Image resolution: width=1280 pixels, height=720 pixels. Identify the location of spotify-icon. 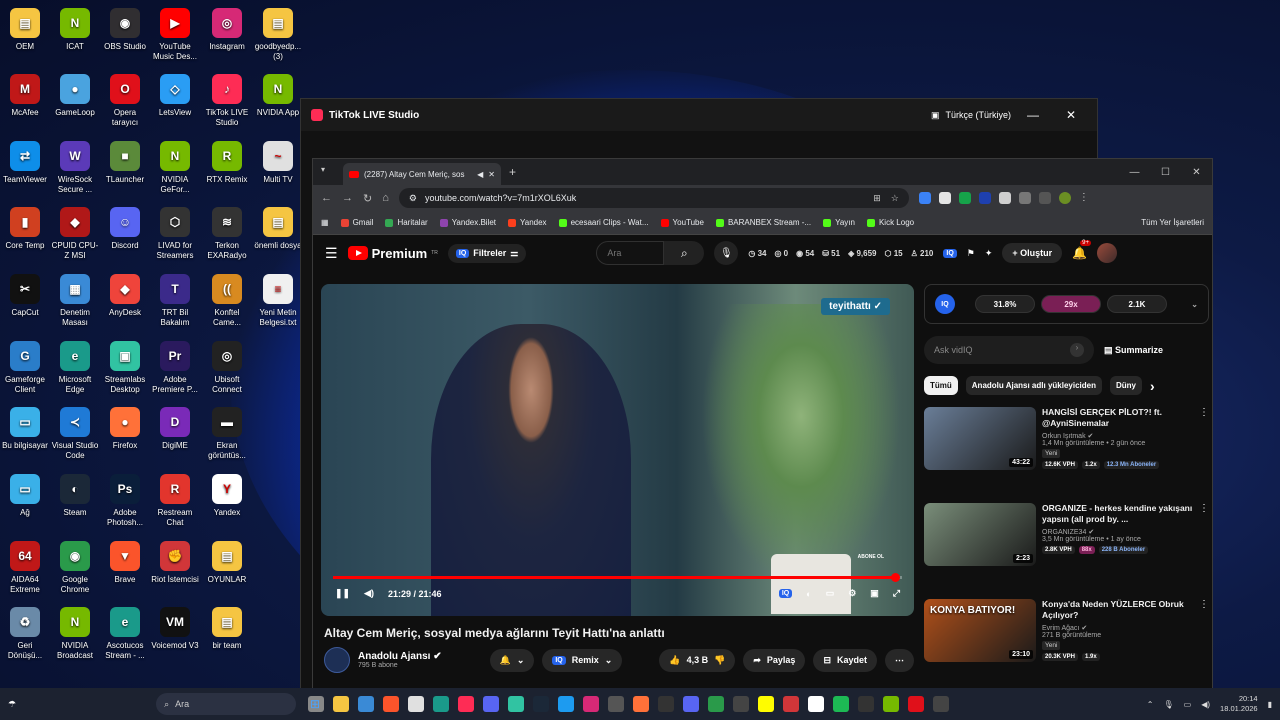
(841, 704).